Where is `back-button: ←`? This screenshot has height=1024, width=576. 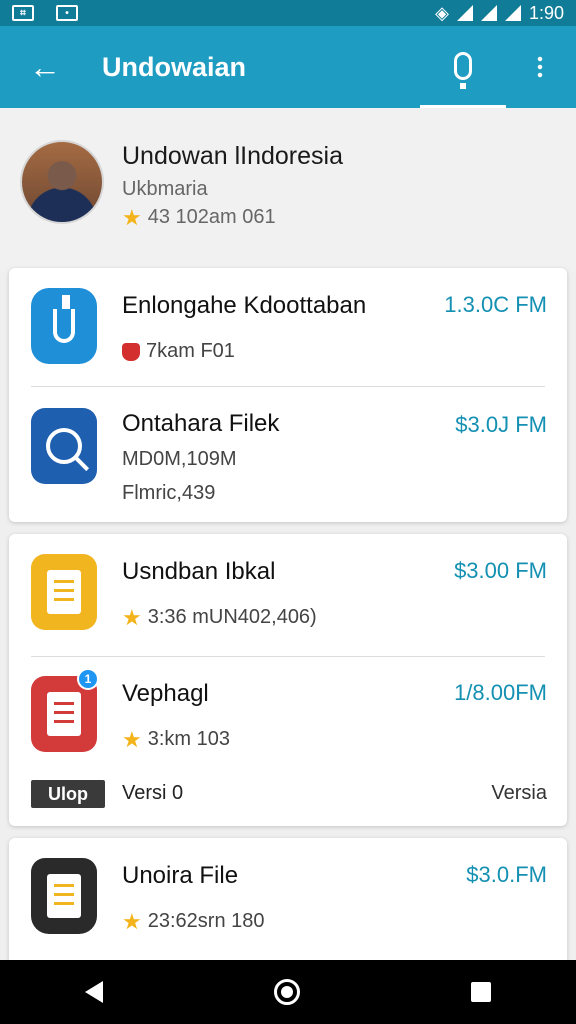 back-button: ← is located at coordinates (45, 67).